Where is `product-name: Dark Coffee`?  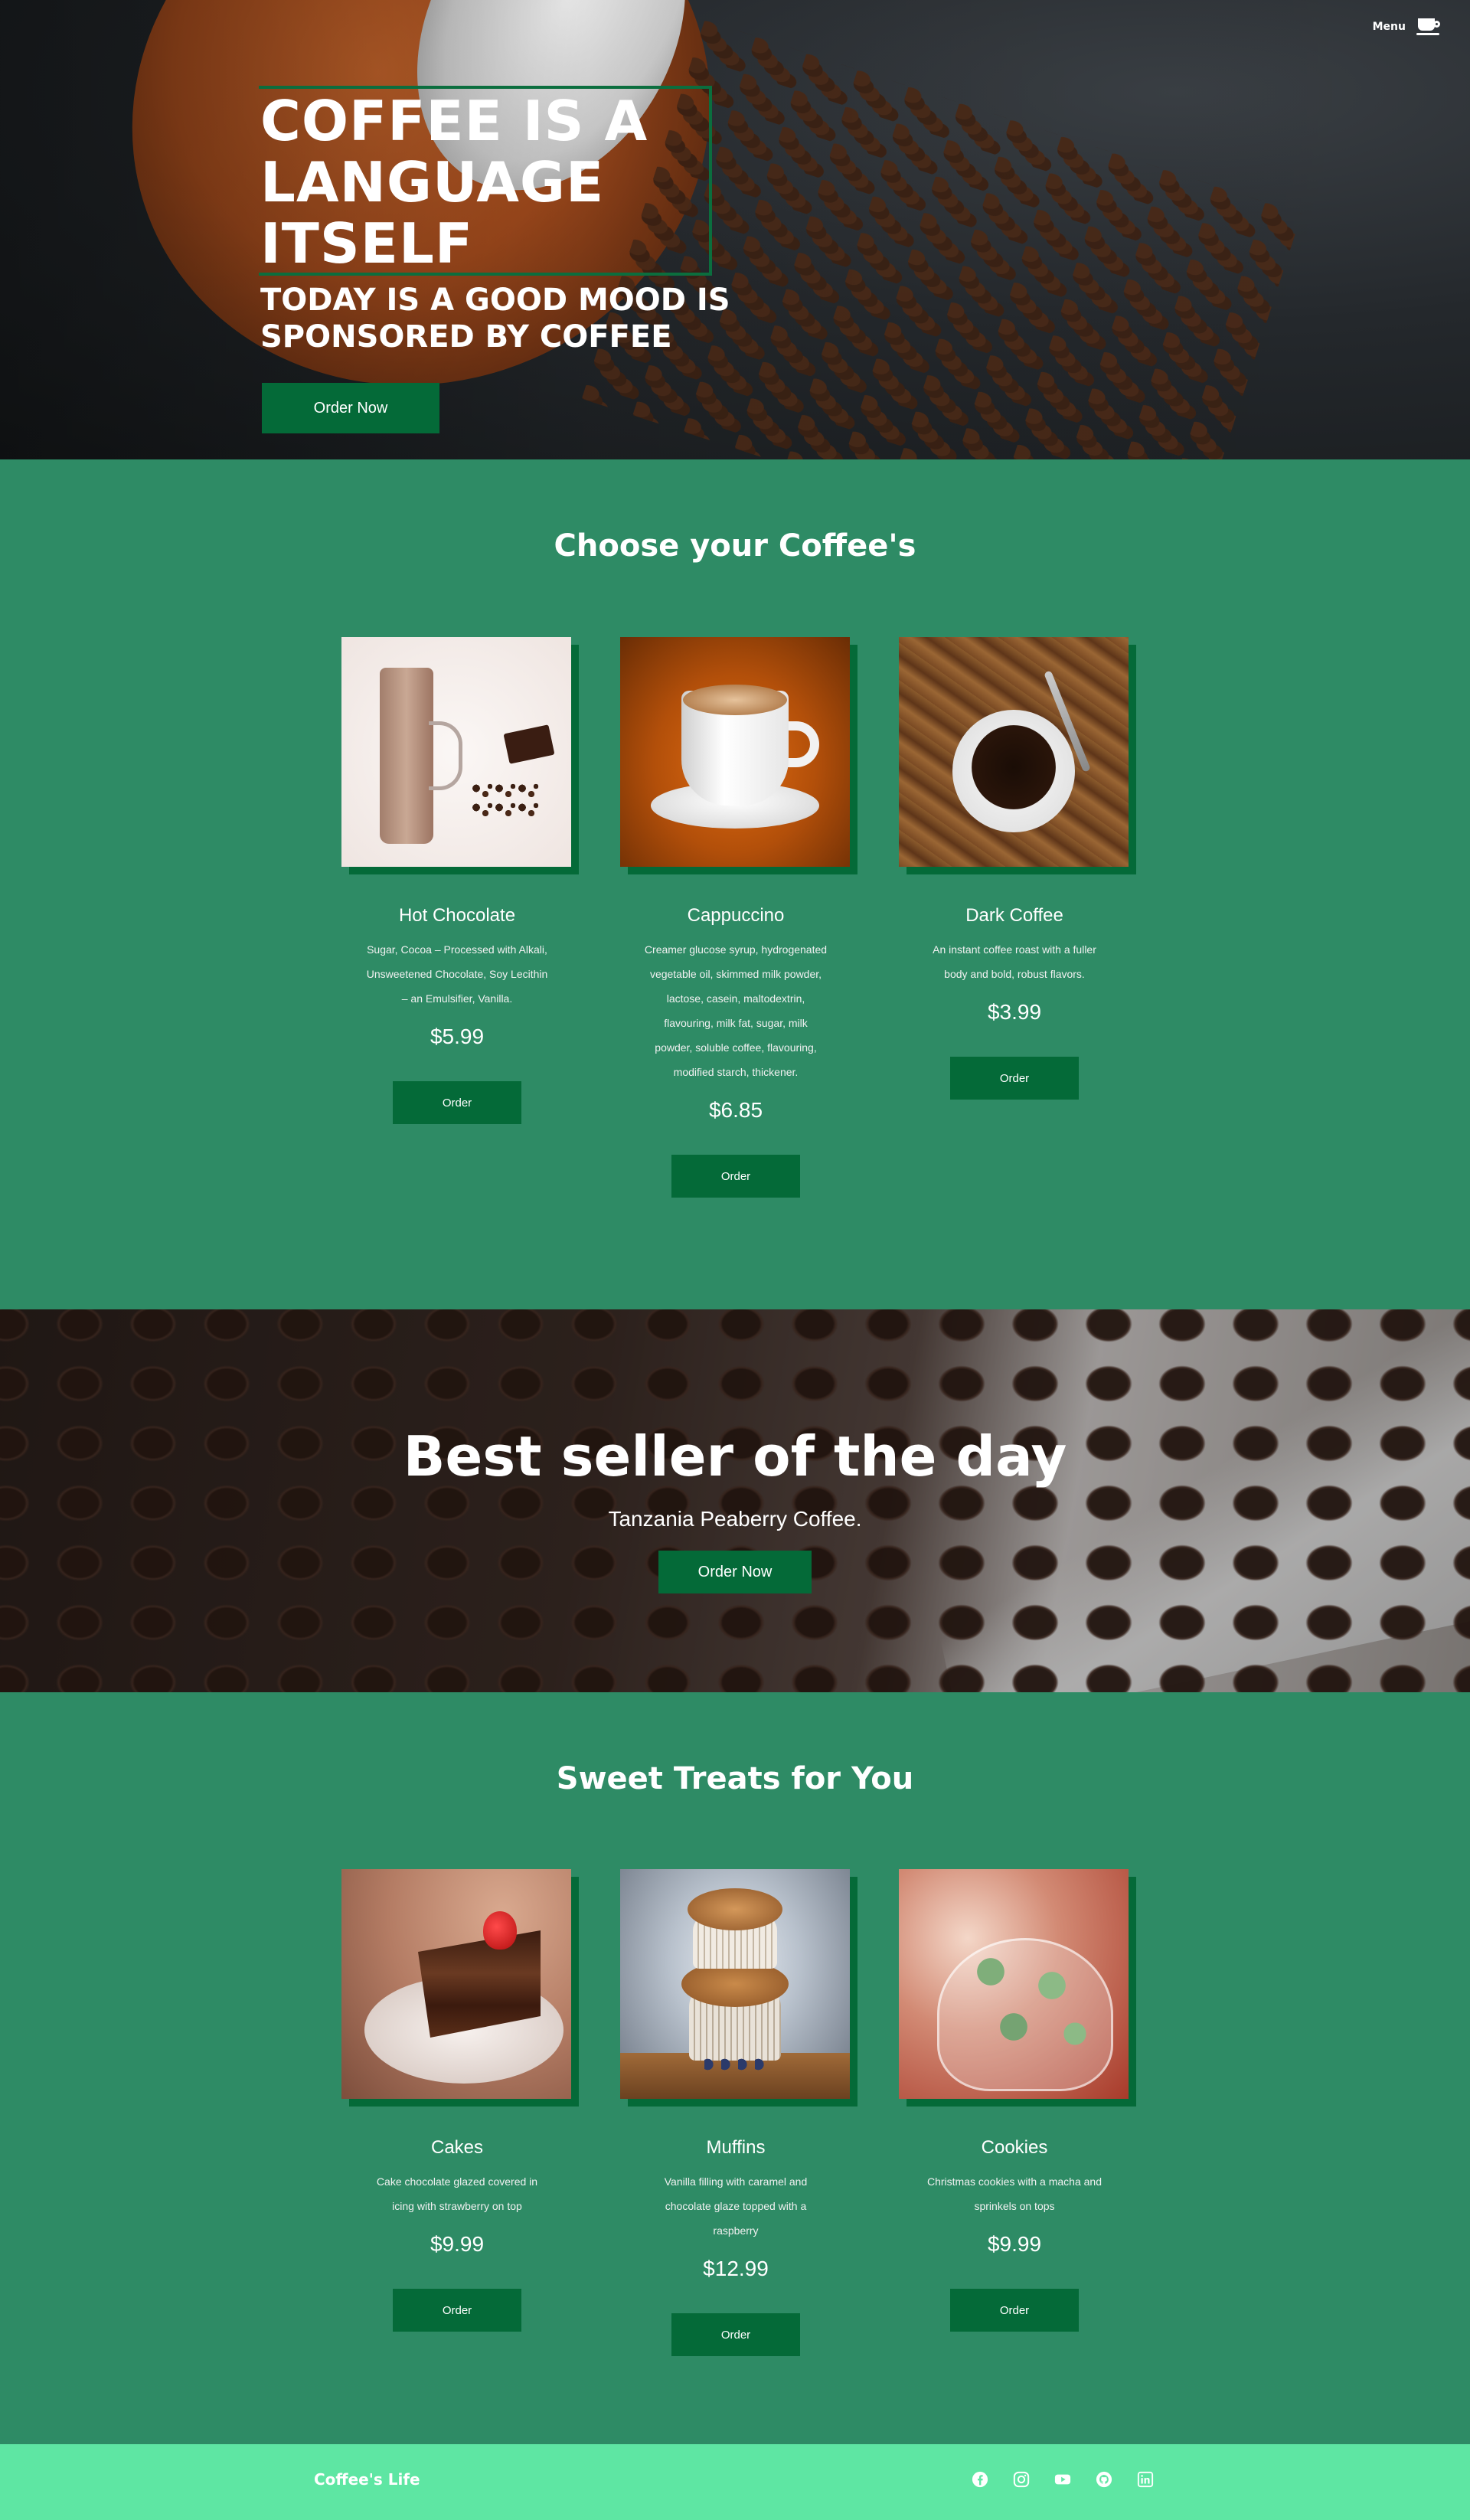
product-name: Dark Coffee is located at coordinates (1014, 915).